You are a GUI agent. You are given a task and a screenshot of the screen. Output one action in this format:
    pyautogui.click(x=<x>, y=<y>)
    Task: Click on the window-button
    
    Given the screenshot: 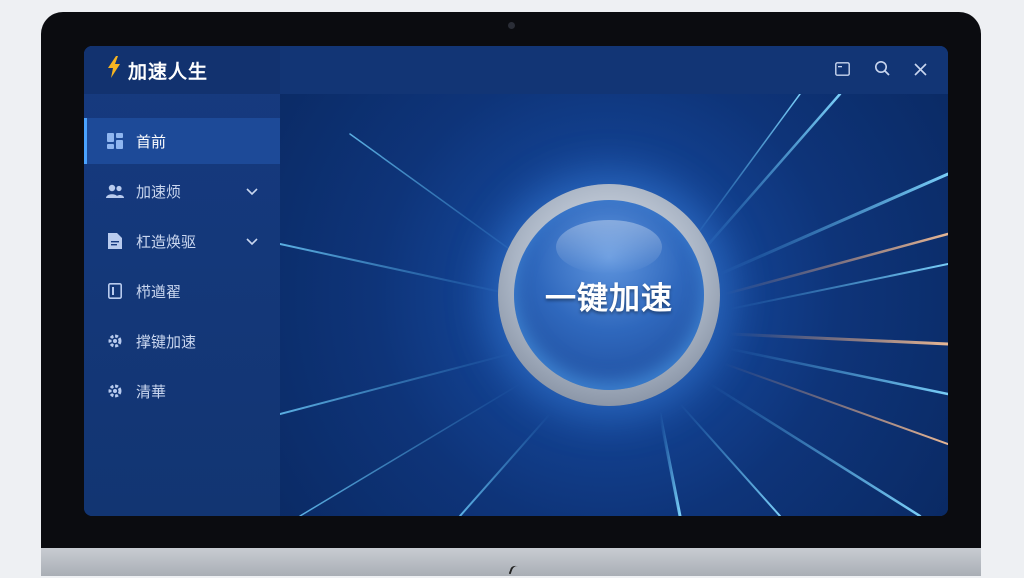 What is the action you would take?
    pyautogui.click(x=842, y=70)
    